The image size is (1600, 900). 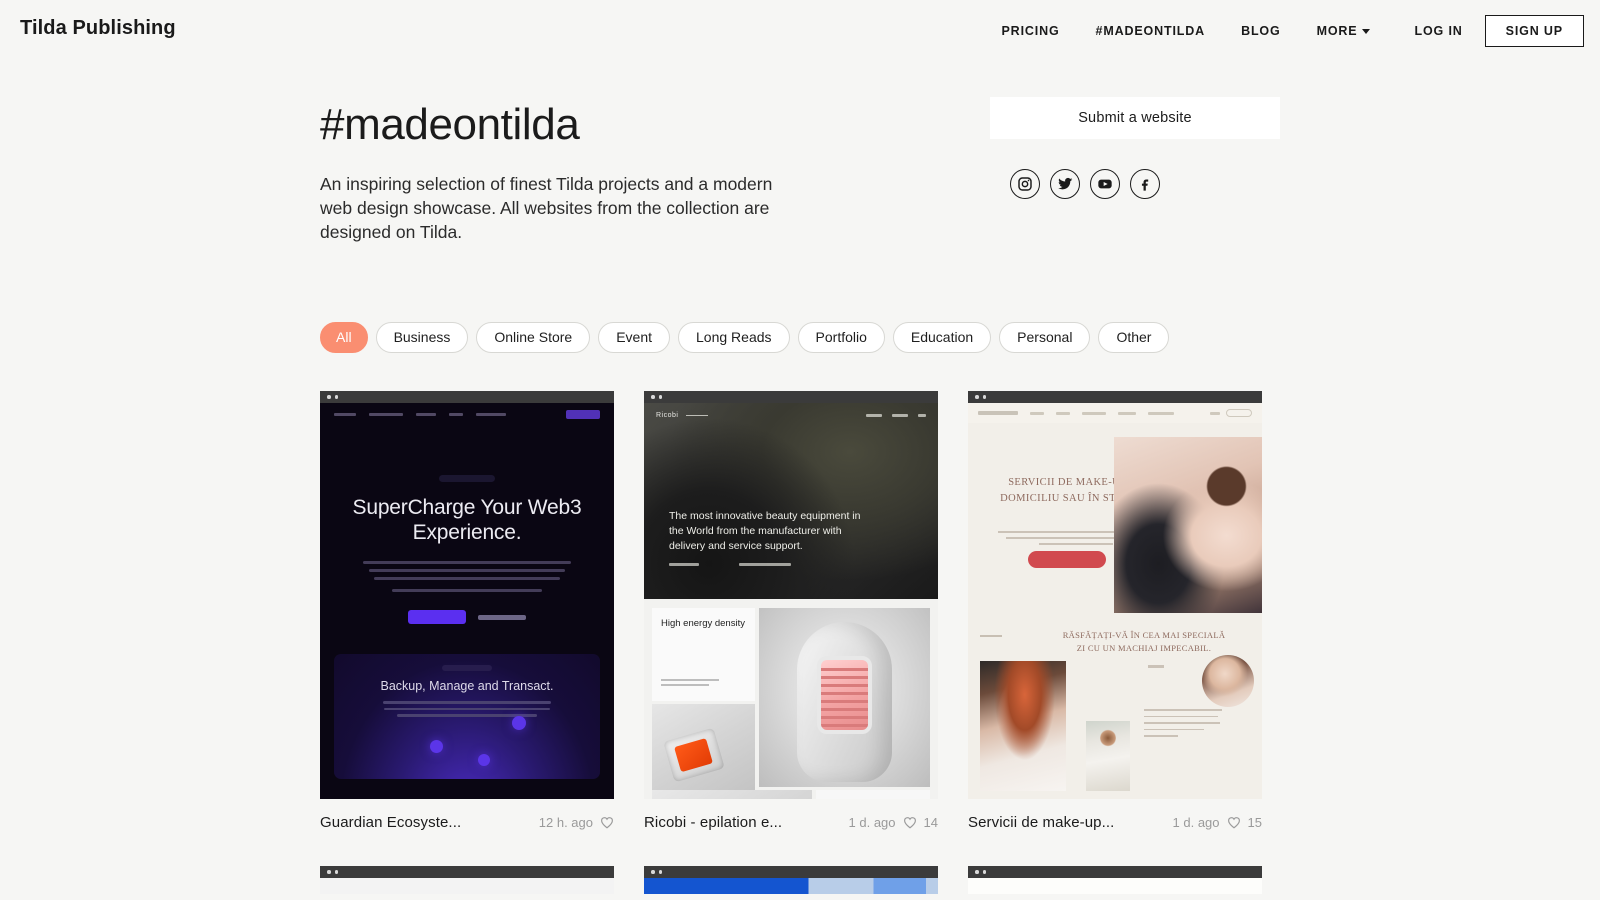 I want to click on preview-feature1-label: High energy density, so click(x=703, y=623).